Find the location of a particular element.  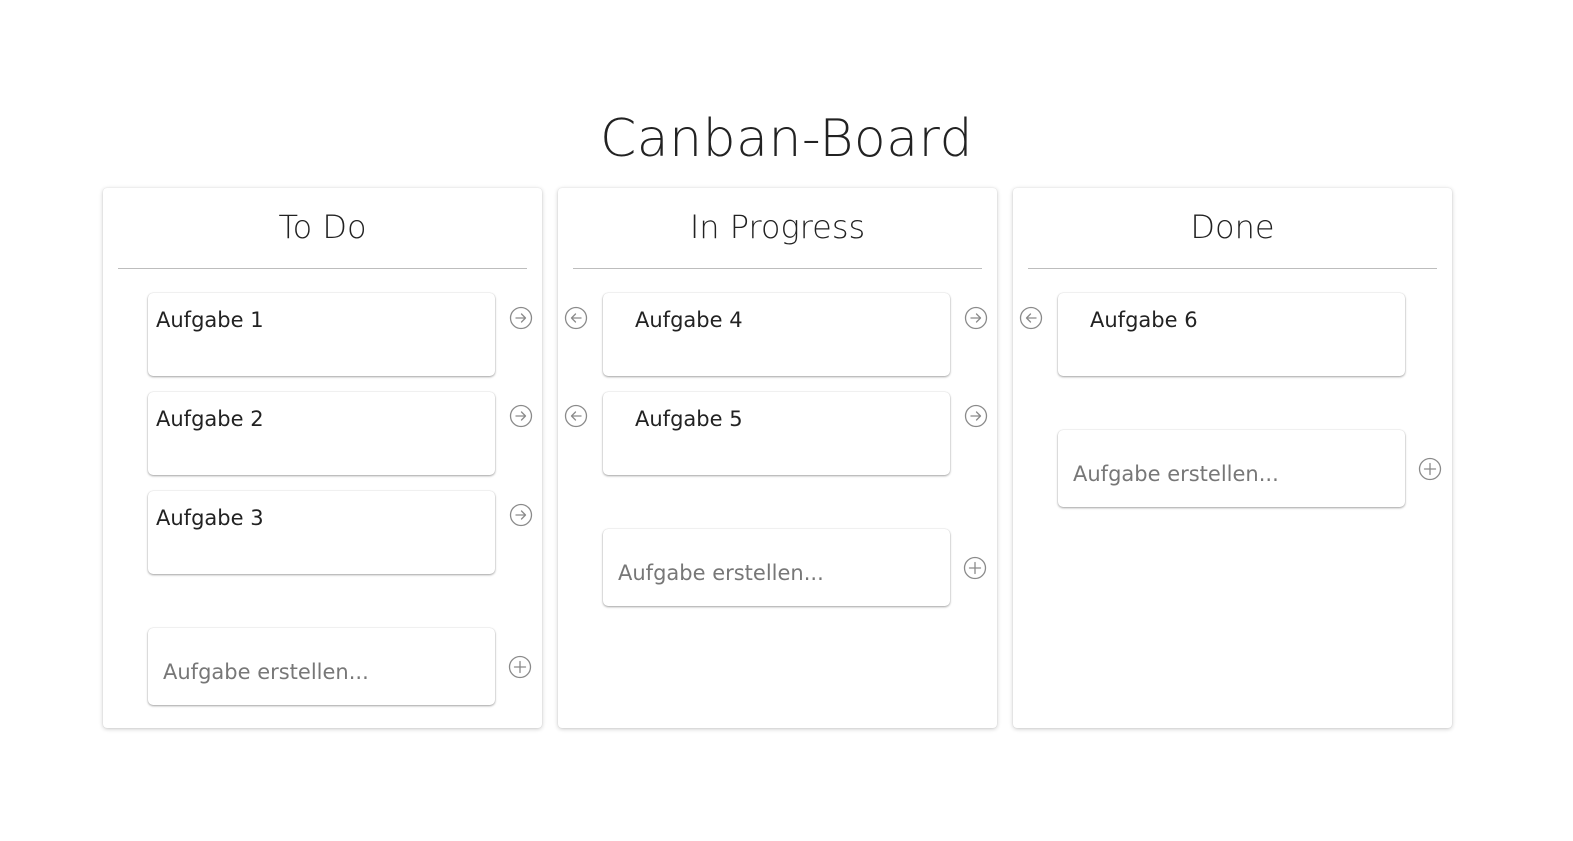

task-label: Aufgabe 5 is located at coordinates (689, 419).